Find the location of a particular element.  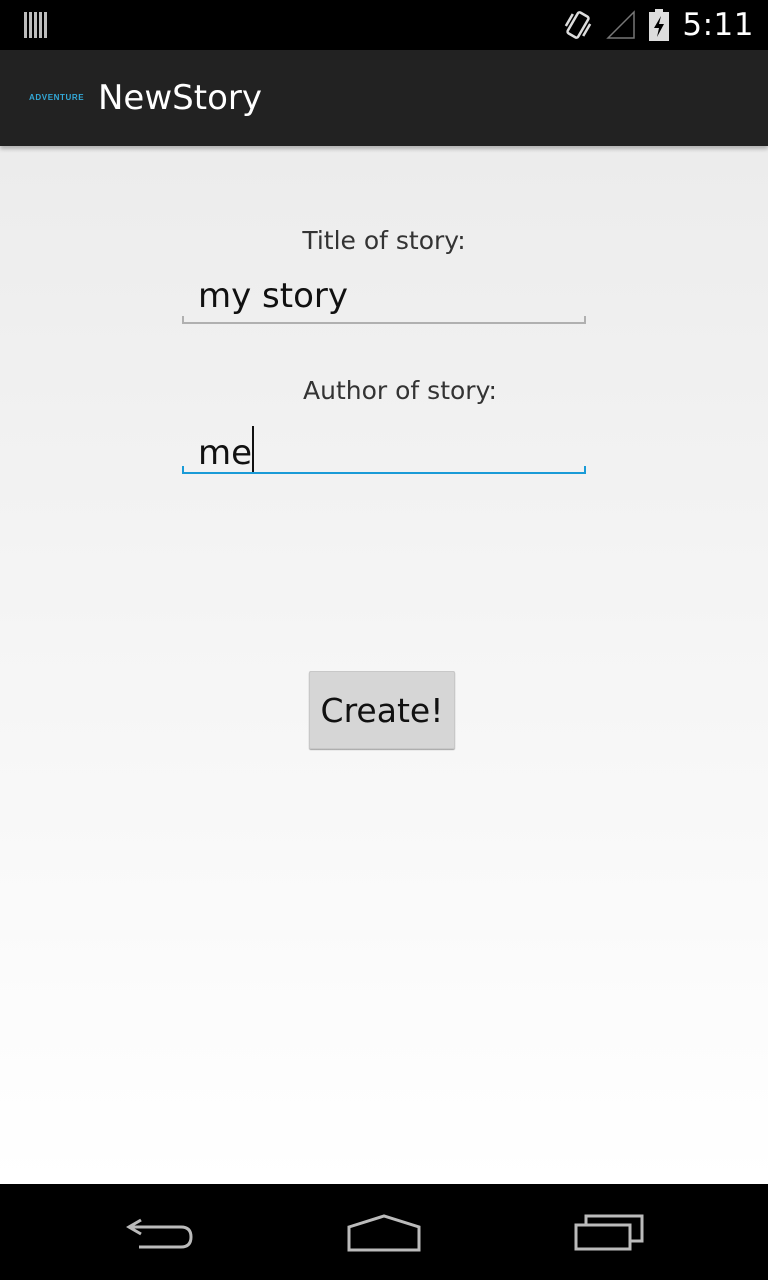

author-label: Author of story: is located at coordinates (400, 390).